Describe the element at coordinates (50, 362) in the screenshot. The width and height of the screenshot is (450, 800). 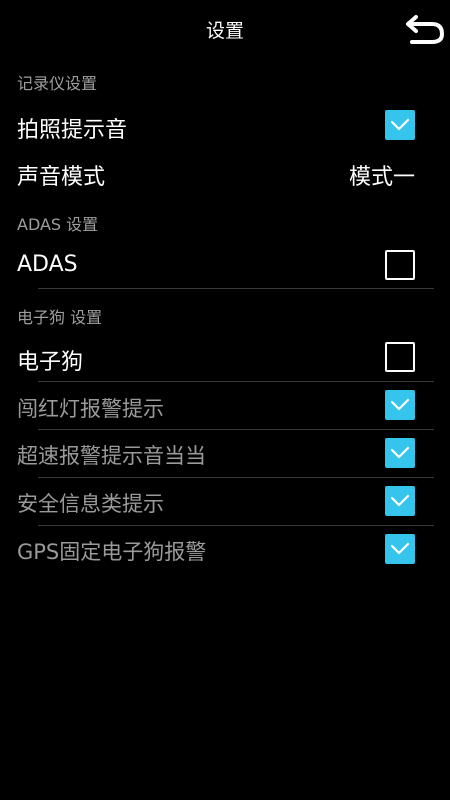
I see `setting-label-edog: 电子狗` at that location.